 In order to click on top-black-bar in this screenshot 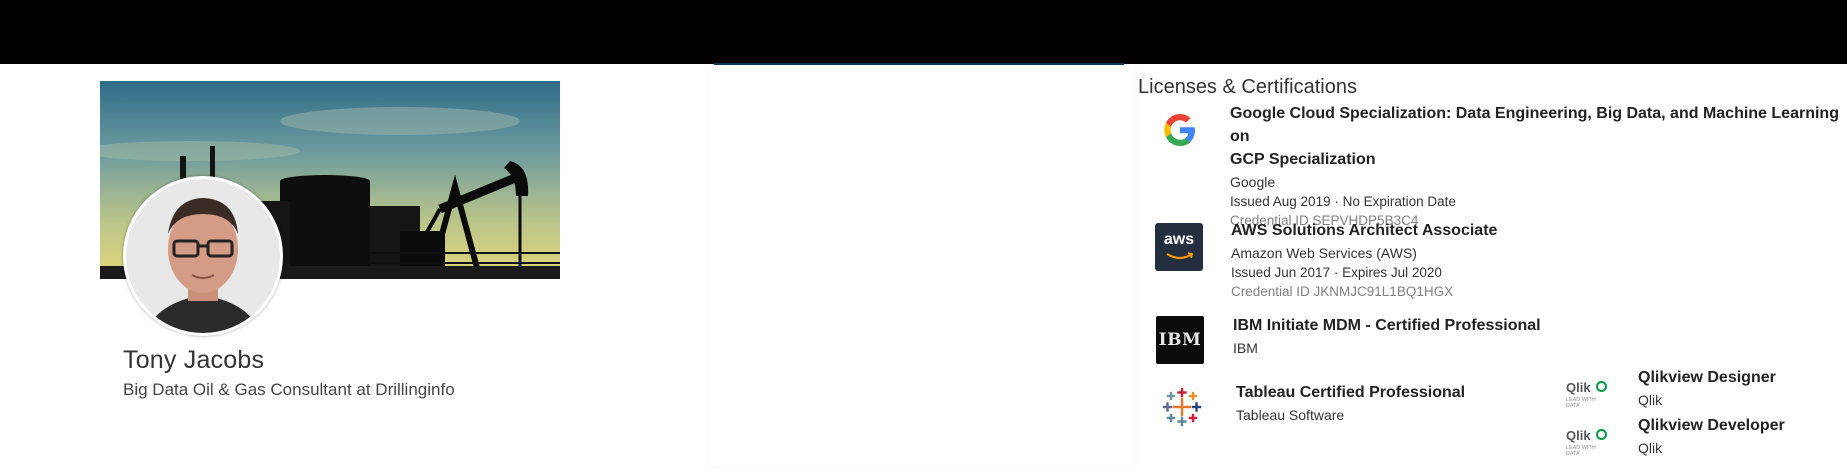, I will do `click(923, 32)`.